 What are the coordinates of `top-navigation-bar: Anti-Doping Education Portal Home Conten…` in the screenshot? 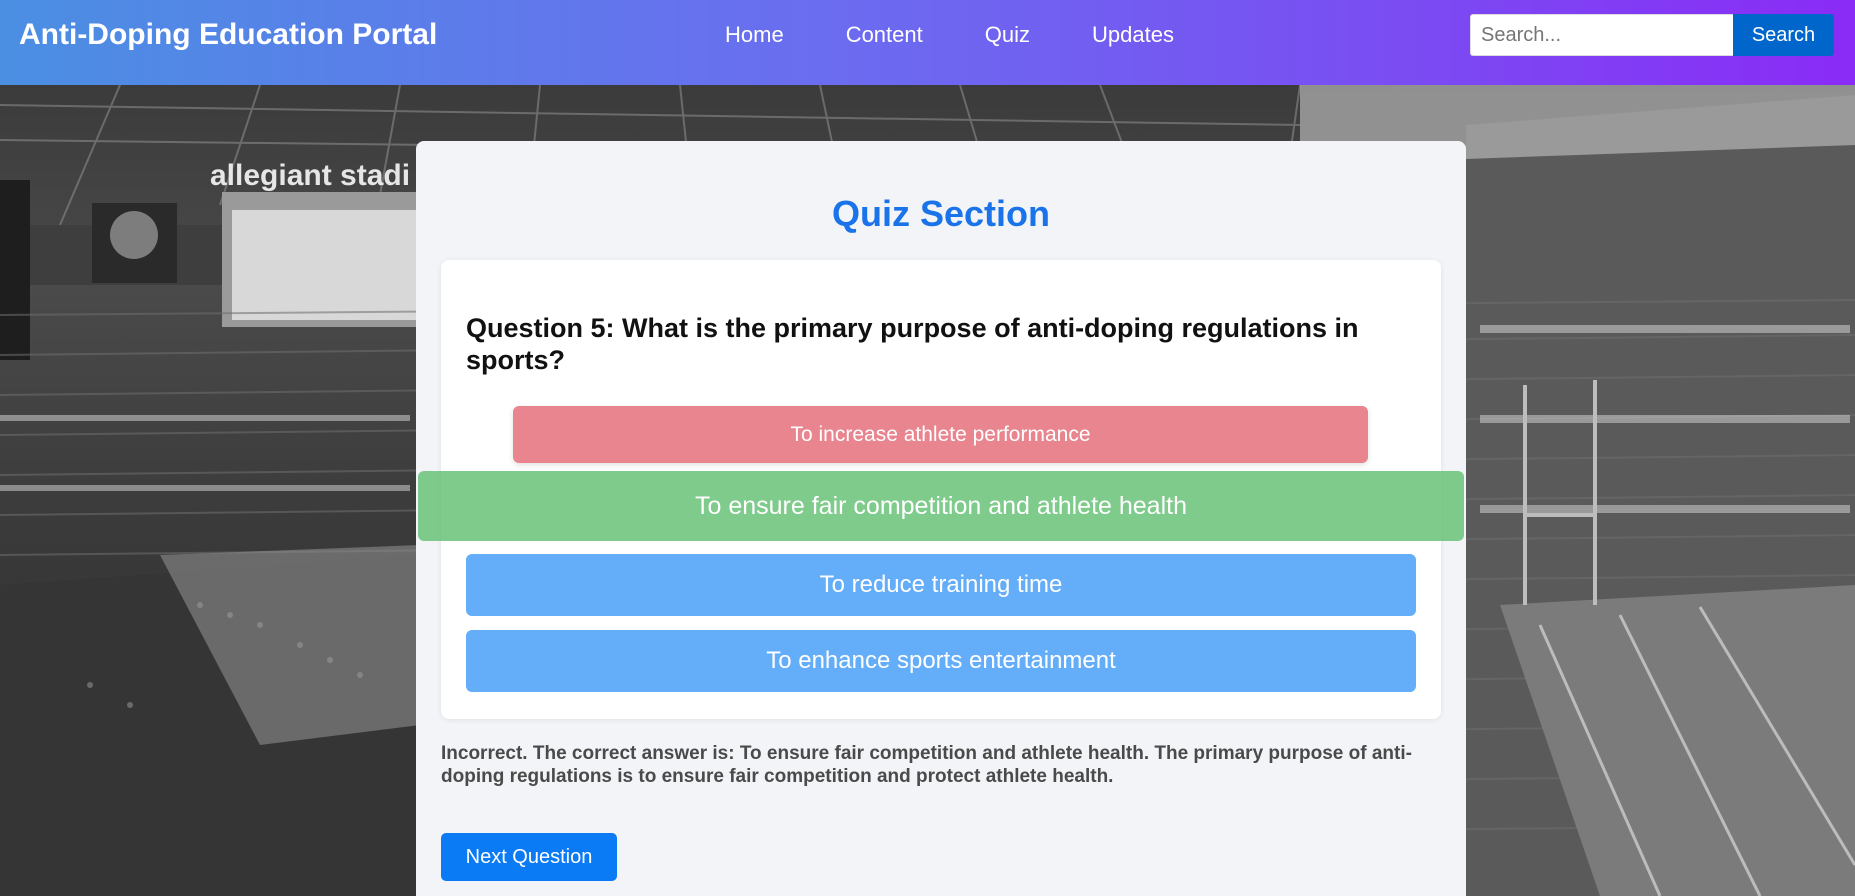 It's located at (927, 42).